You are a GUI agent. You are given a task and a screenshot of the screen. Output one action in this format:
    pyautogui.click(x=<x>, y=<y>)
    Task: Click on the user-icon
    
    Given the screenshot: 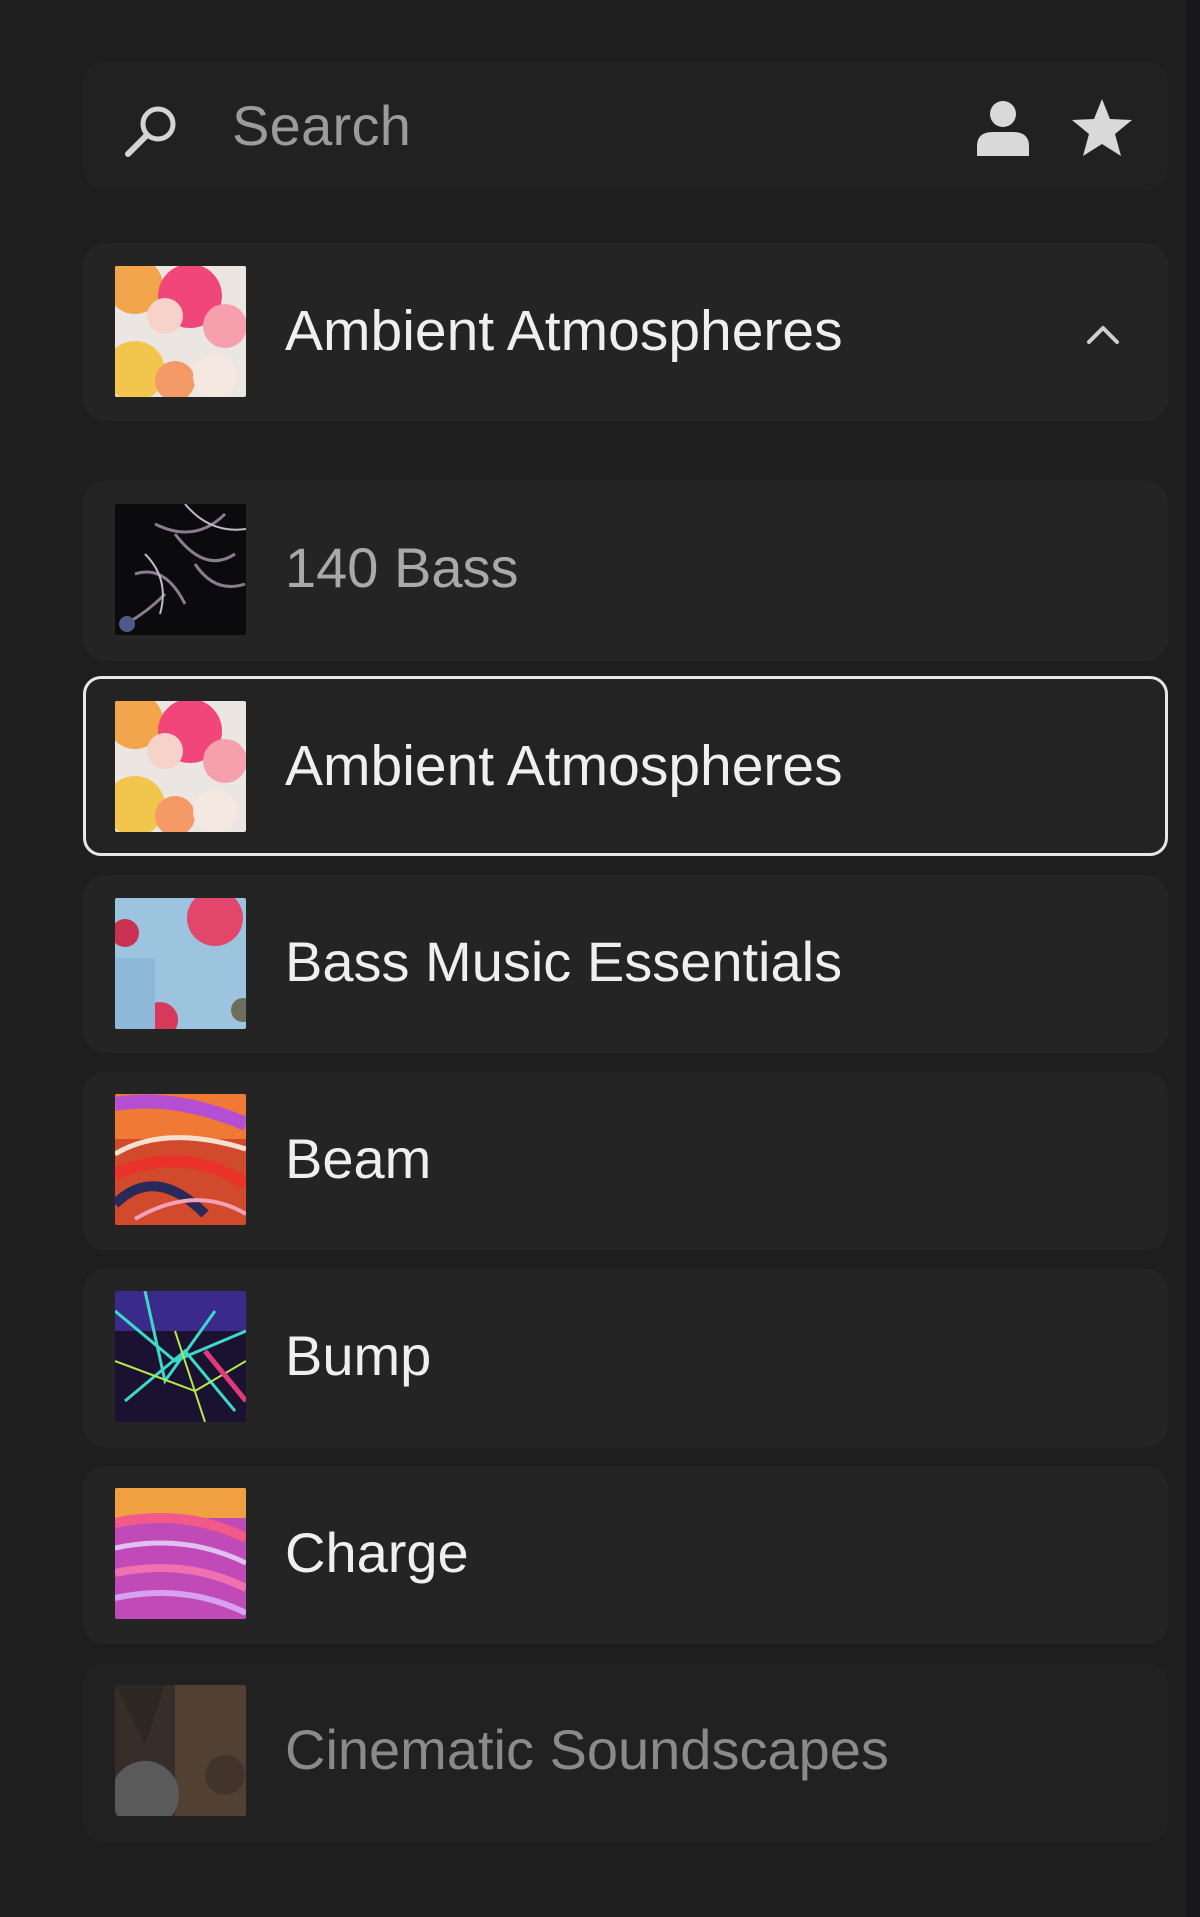 What is the action you would take?
    pyautogui.click(x=1003, y=128)
    